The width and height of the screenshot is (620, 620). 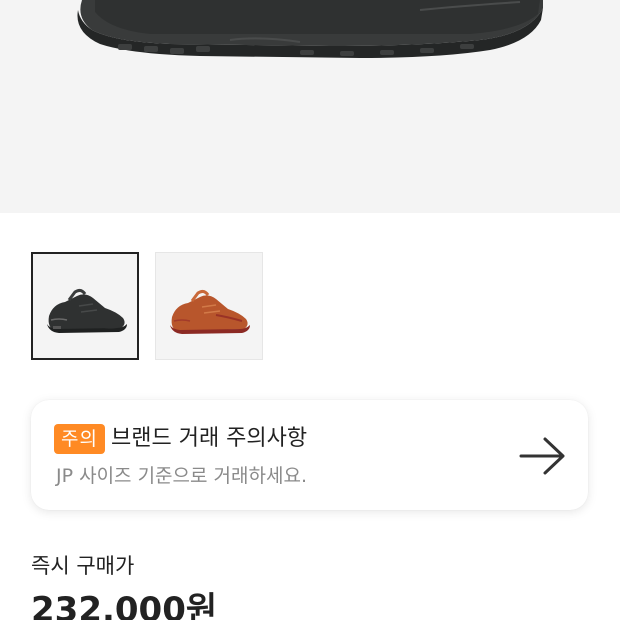 I want to click on caution-badge: 주의, so click(x=79, y=439).